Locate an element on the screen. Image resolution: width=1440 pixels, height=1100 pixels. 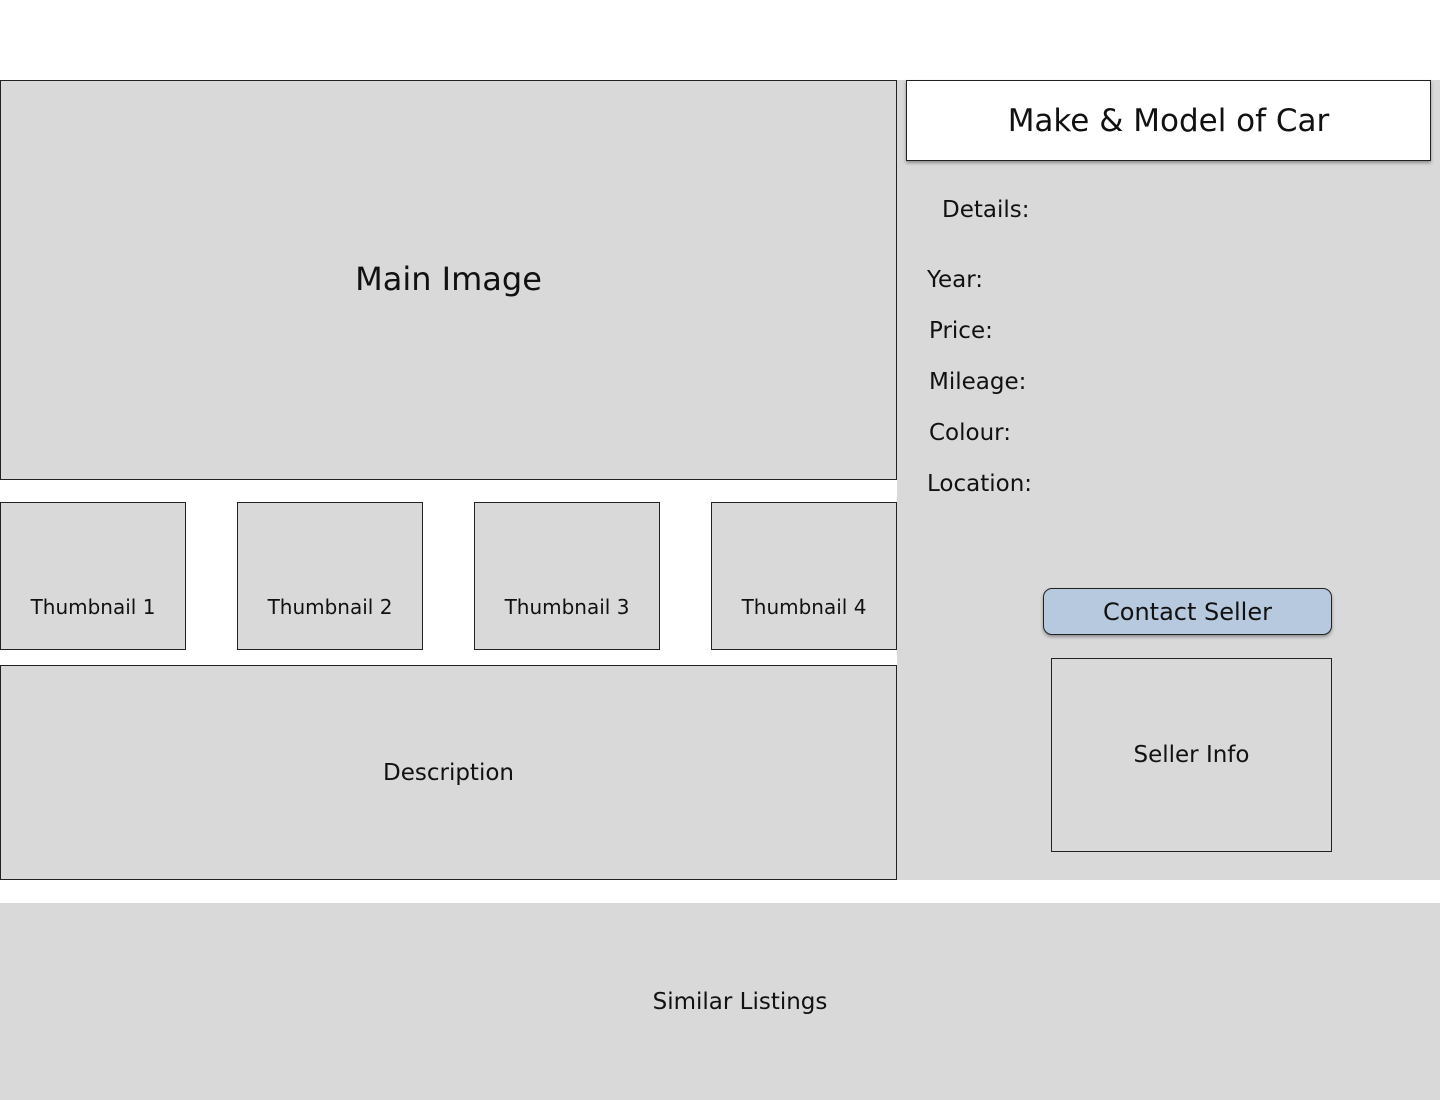
description-box: Description is located at coordinates (448, 772).